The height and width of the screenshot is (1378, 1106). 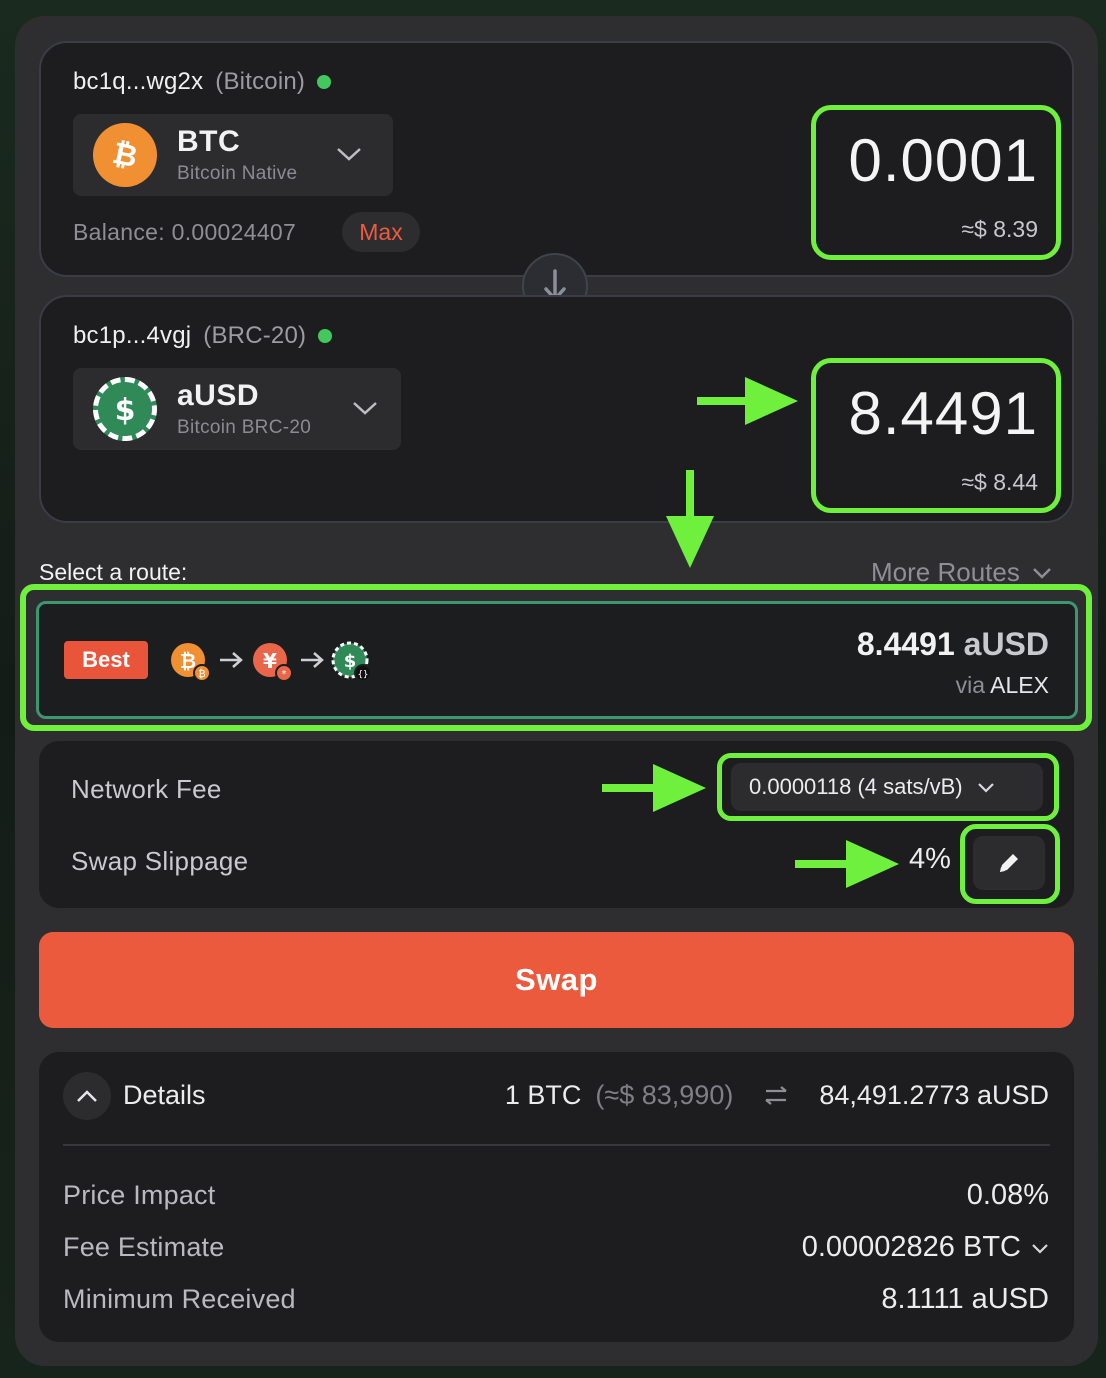 What do you see at coordinates (185, 232) in the screenshot?
I see `from-balance: Balance: 0.00024407` at bounding box center [185, 232].